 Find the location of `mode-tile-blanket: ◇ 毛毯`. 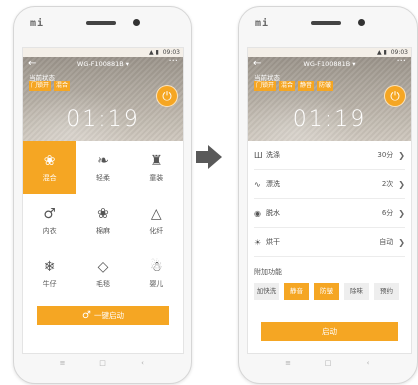

mode-tile-blanket: ◇ 毛毯 is located at coordinates (102, 273).